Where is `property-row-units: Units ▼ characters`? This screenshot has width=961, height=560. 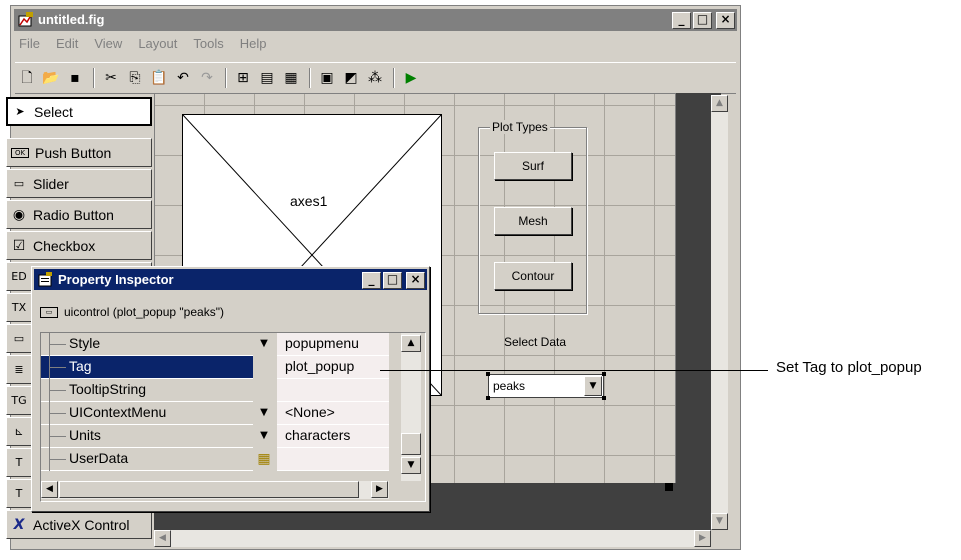
property-row-units: Units ▼ characters is located at coordinates (232, 436).